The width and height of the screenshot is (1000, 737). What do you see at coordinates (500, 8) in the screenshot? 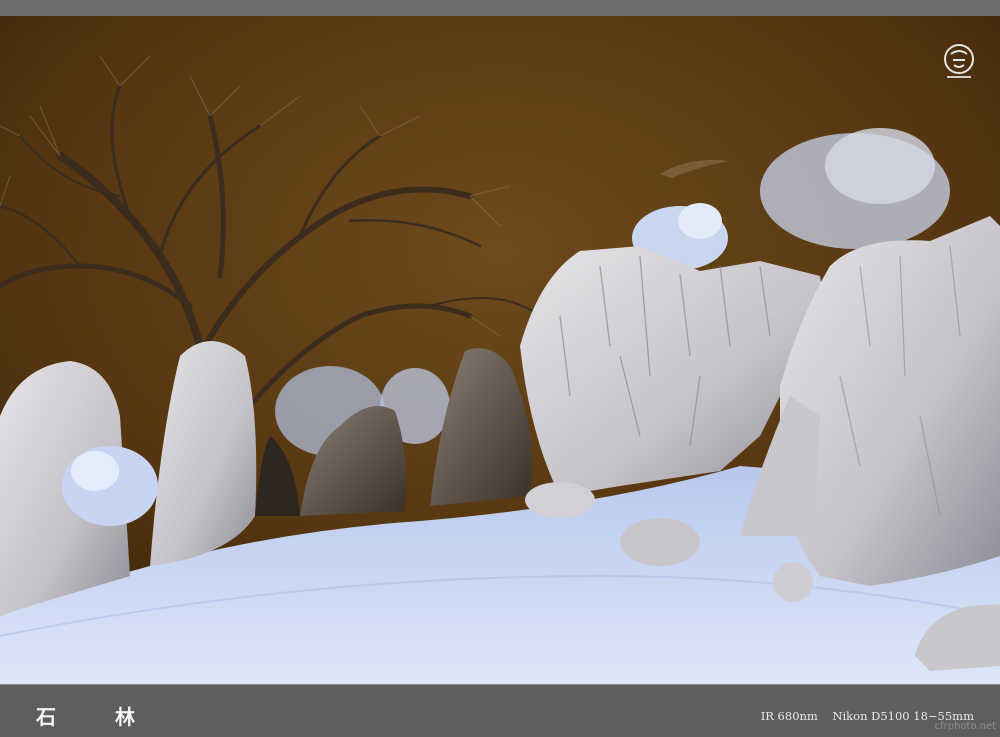
I see `top-frame-bar` at bounding box center [500, 8].